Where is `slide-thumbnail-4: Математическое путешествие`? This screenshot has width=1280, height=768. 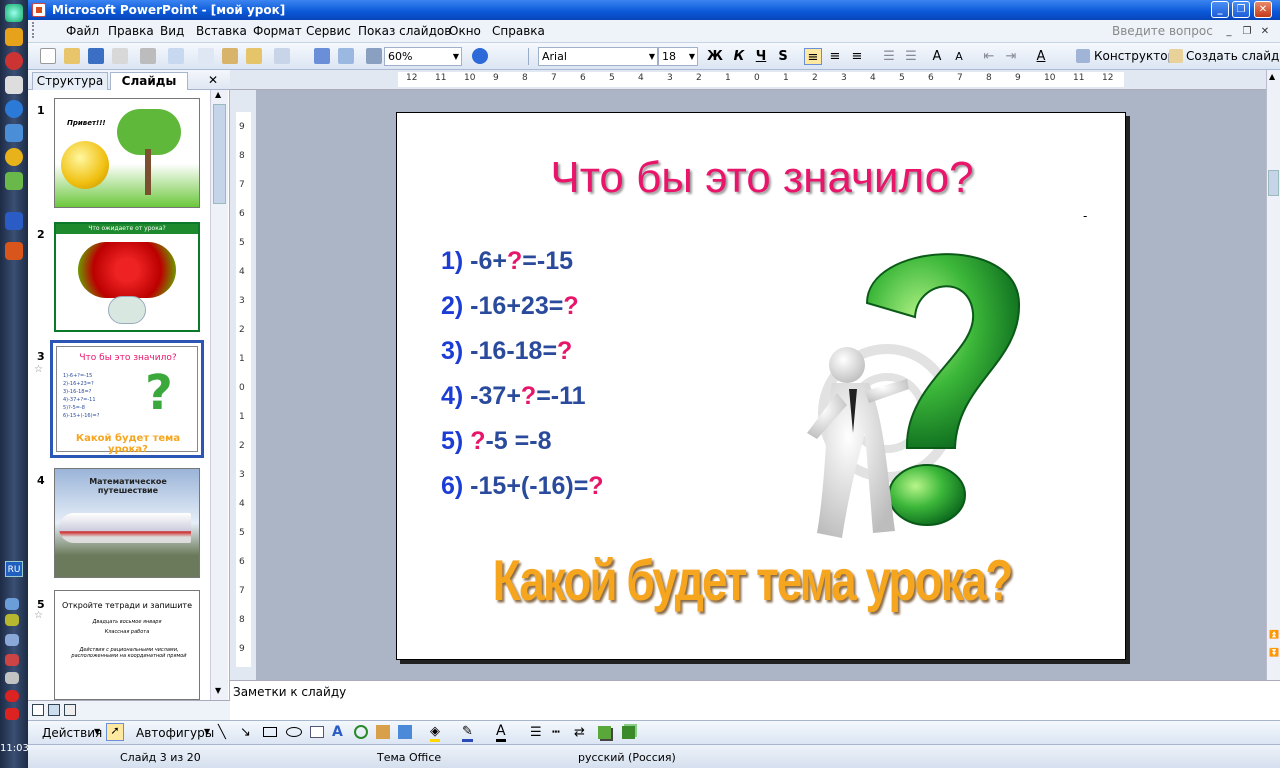 slide-thumbnail-4: Математическое путешествие is located at coordinates (127, 523).